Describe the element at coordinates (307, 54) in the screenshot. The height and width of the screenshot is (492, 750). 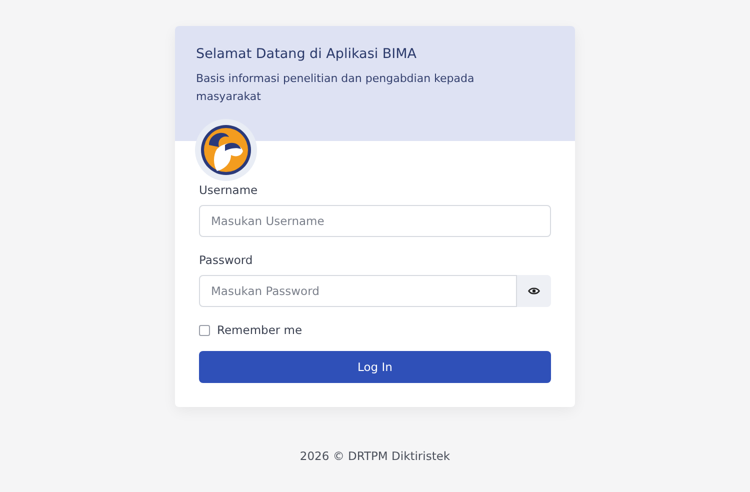
I see `welcome-title: Selamat Datang di Aplikasi BIMA` at that location.